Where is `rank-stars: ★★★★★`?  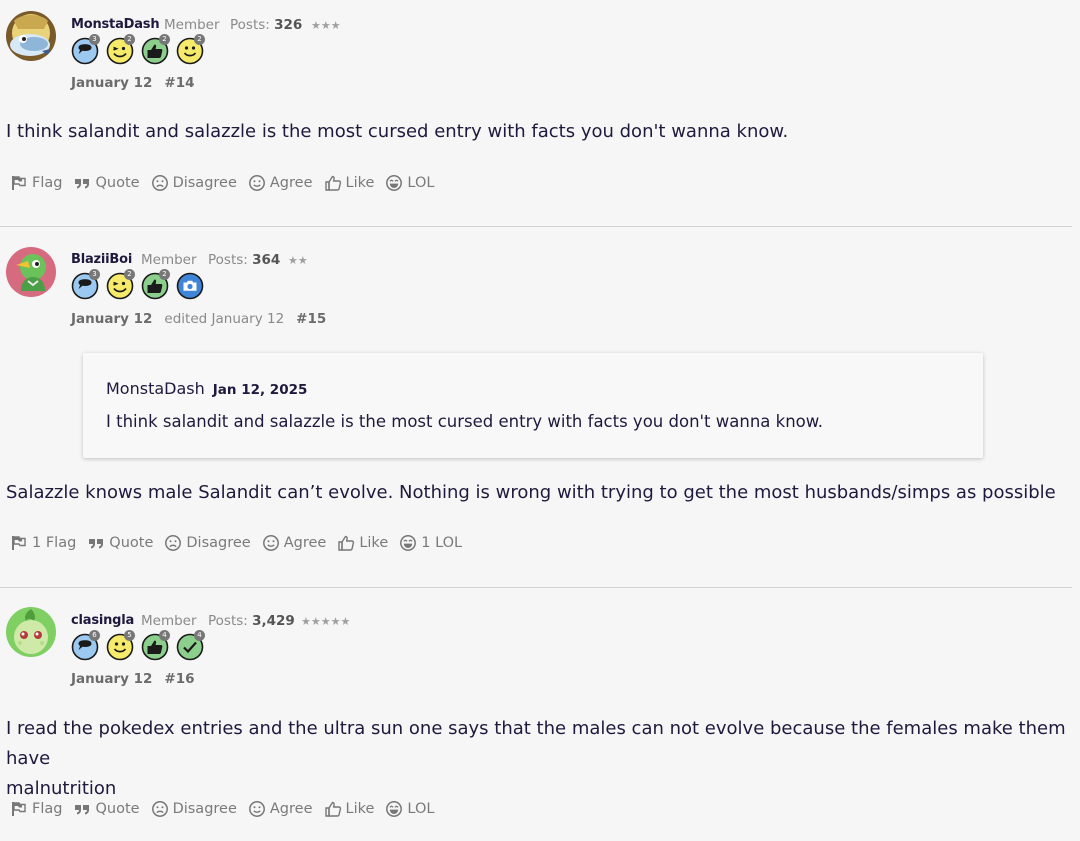
rank-stars: ★★★★★ is located at coordinates (326, 621).